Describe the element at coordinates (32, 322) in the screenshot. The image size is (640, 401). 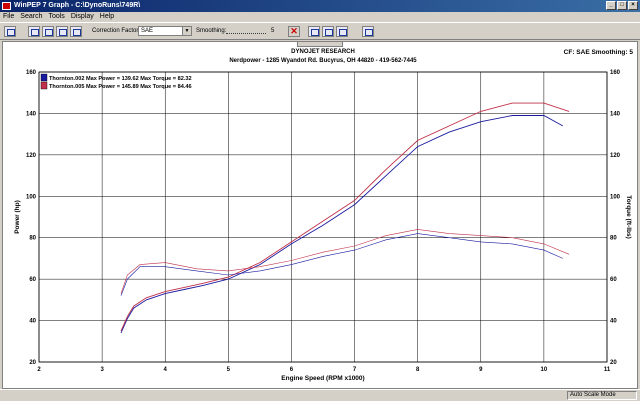
I see `y-tick-label-left: 40` at that location.